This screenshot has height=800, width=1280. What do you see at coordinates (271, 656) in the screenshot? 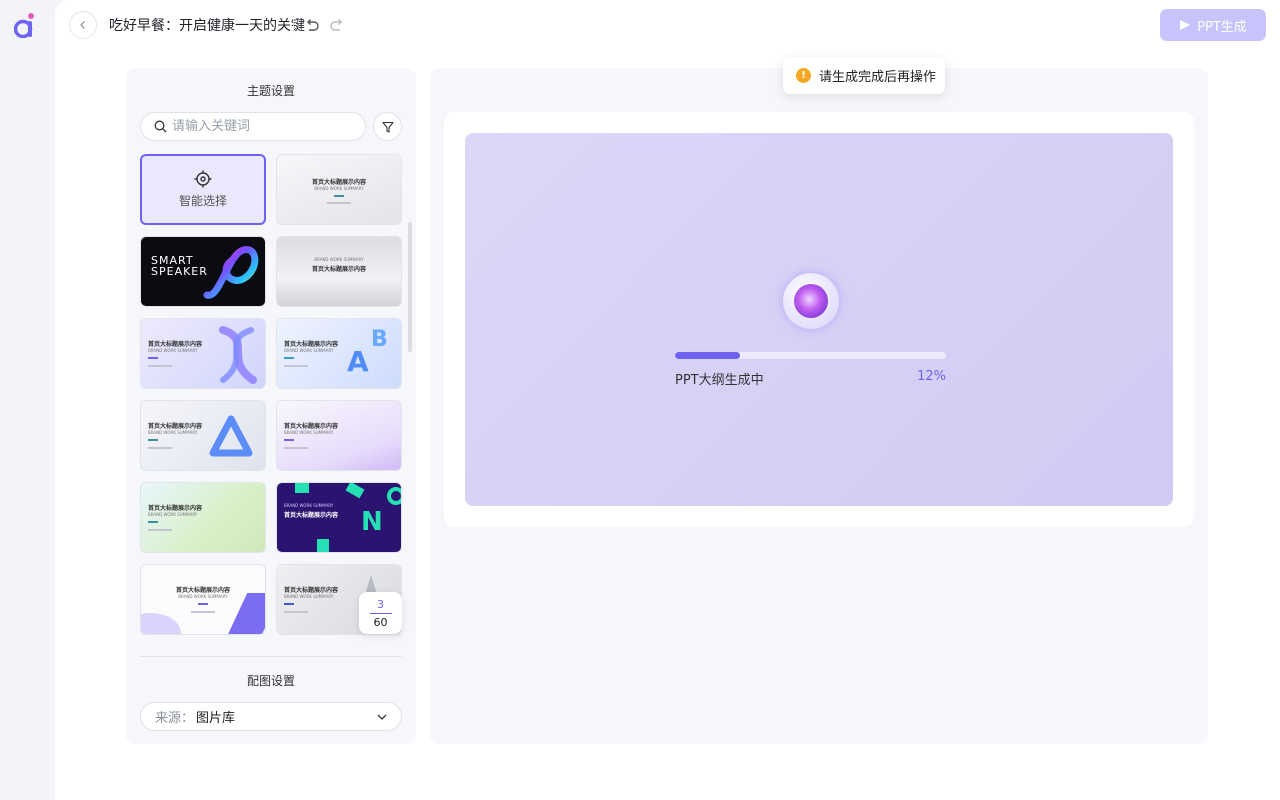
I see `section-divider` at bounding box center [271, 656].